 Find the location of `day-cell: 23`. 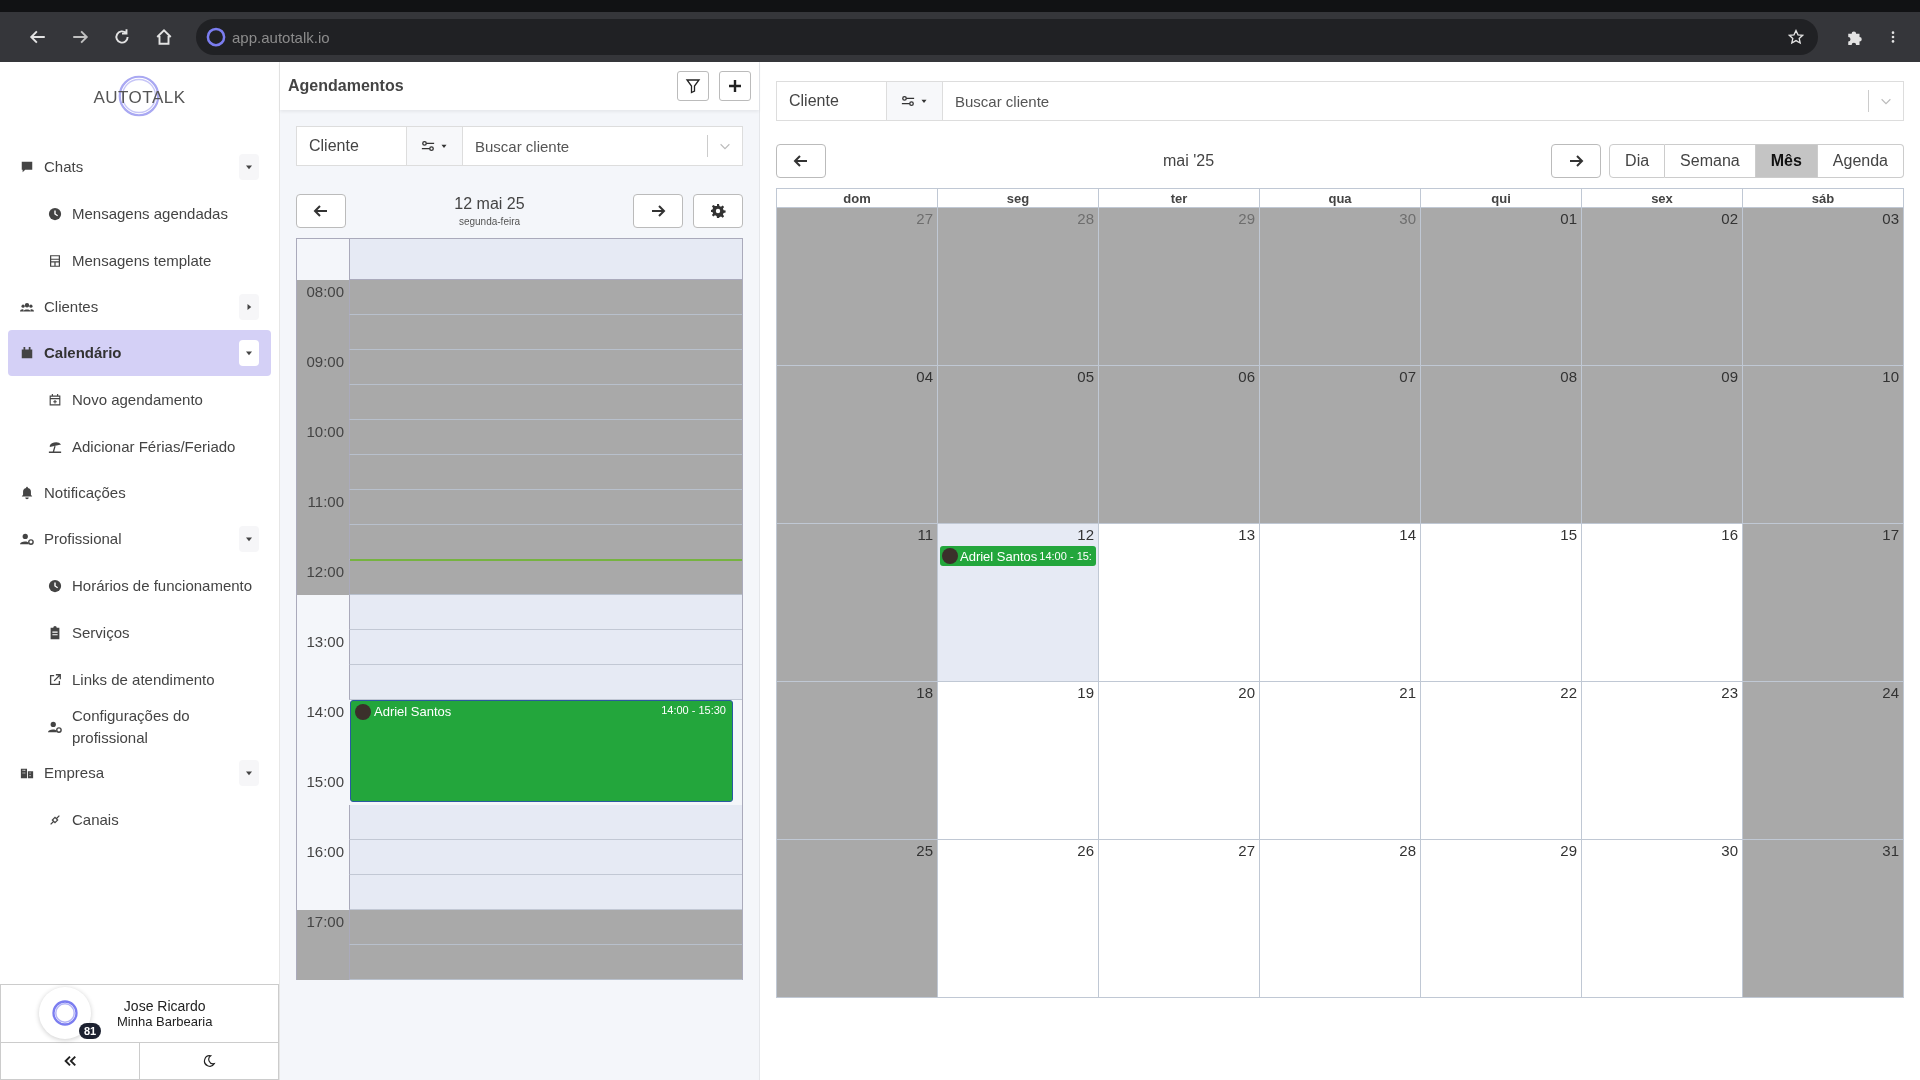

day-cell: 23 is located at coordinates (1662, 761).